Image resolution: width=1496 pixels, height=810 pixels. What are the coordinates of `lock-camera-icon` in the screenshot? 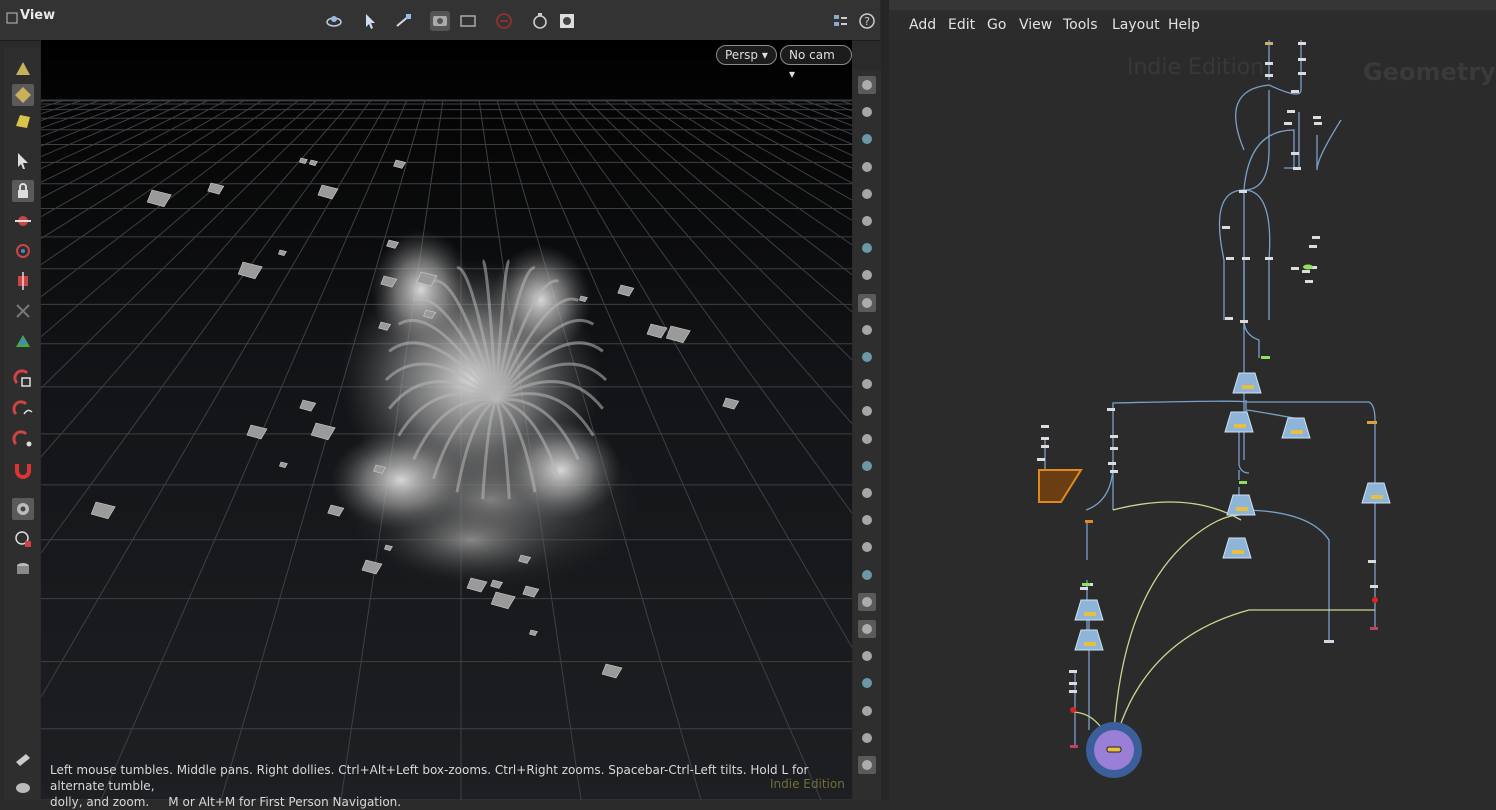 It's located at (867, 139).